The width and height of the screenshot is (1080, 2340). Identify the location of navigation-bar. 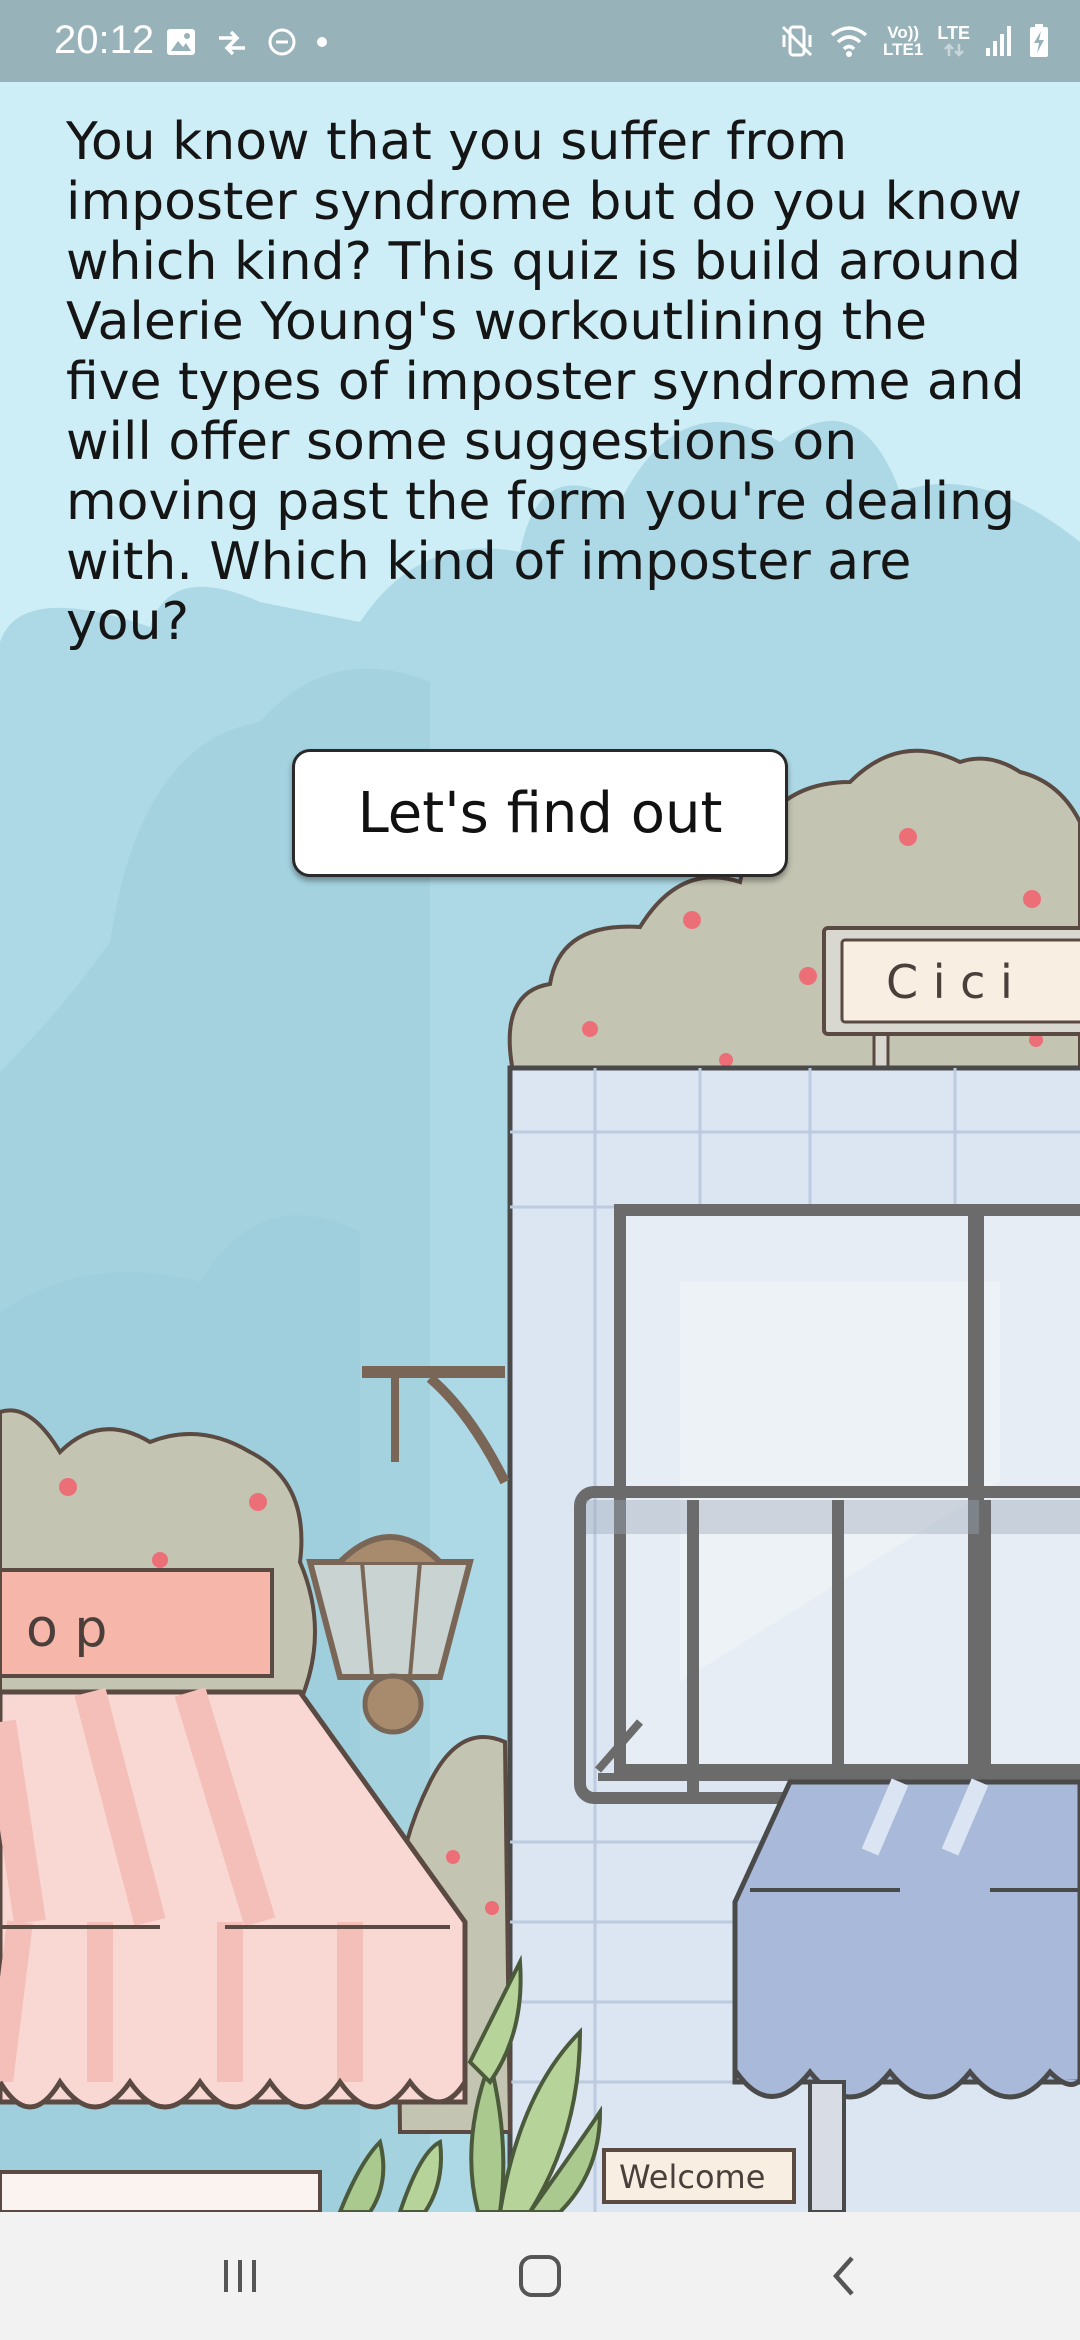
(540, 2276).